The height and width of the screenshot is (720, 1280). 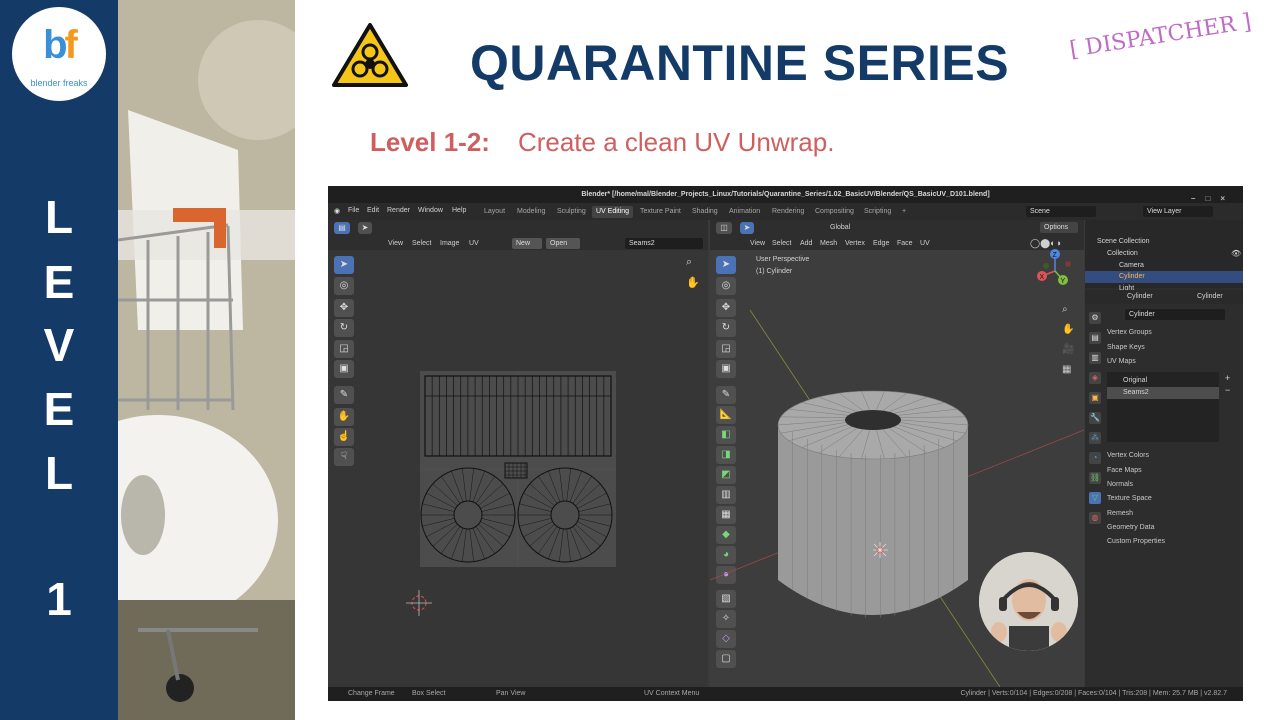 I want to click on options-dropdown: Options, so click(x=1059, y=227).